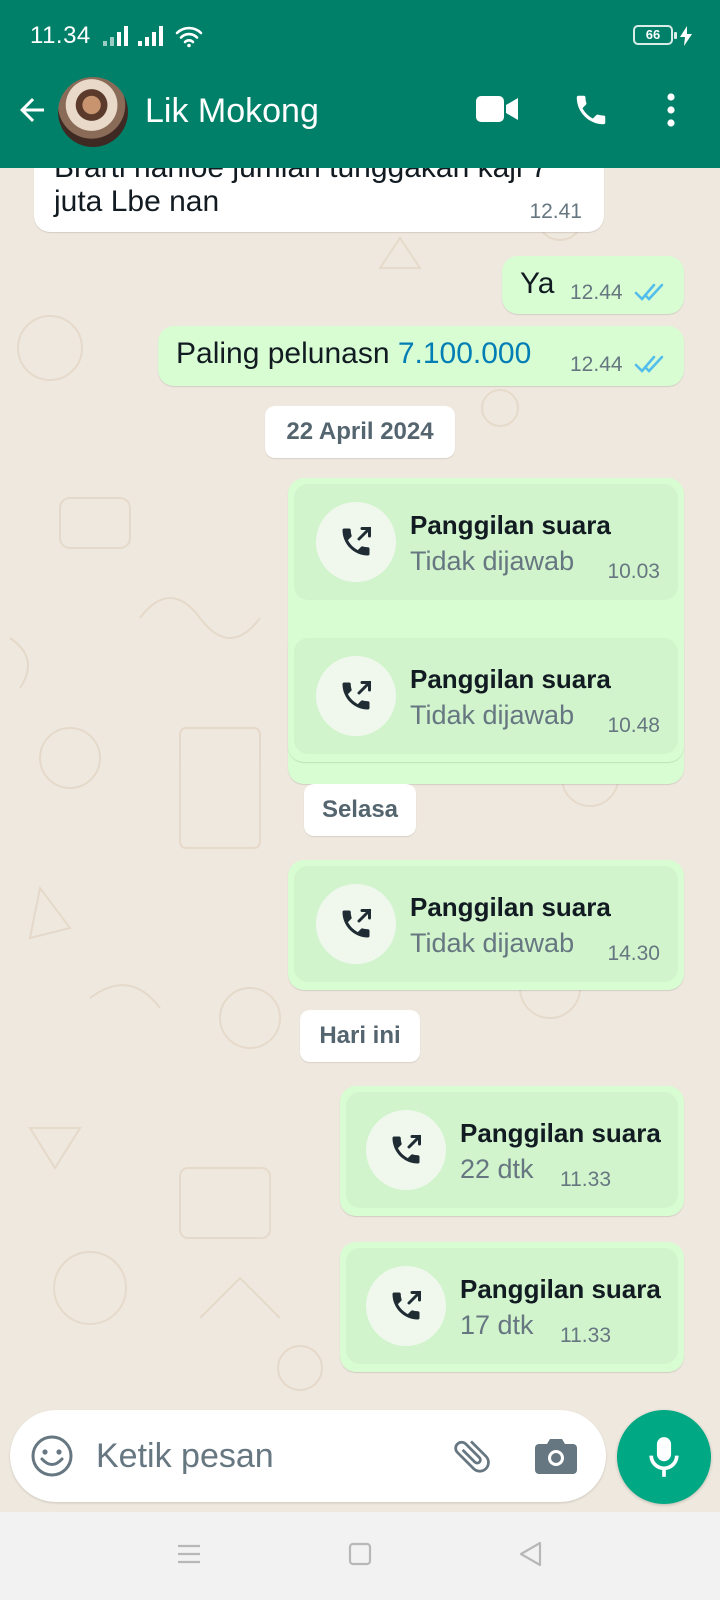 The height and width of the screenshot is (1600, 720). What do you see at coordinates (232, 111) in the screenshot?
I see `contact-name: Lik Mokong` at bounding box center [232, 111].